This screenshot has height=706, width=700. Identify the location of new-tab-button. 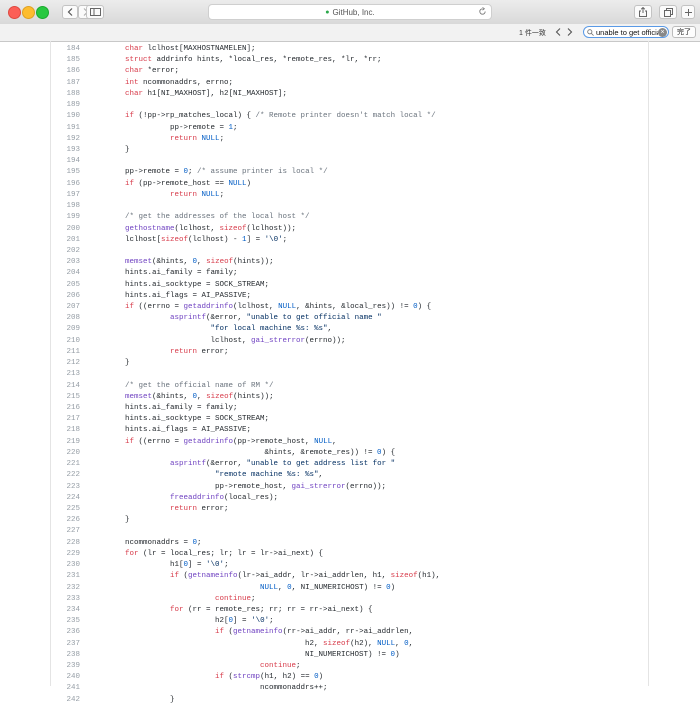
(688, 12).